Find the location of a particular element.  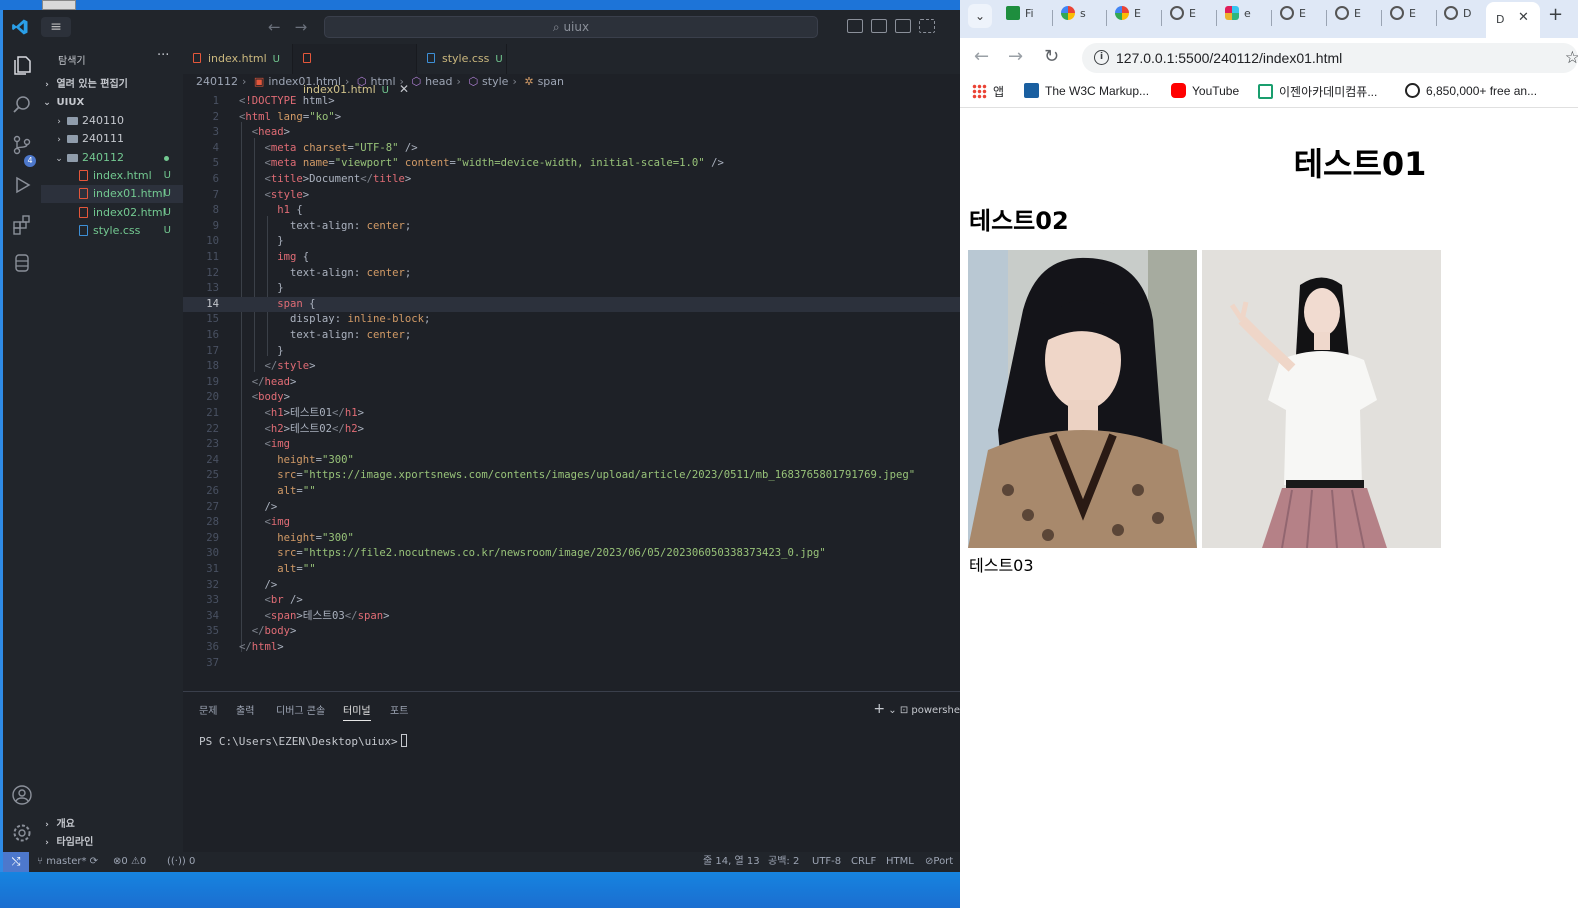

bookmark-star-icon: ☆ is located at coordinates (1571, 58).